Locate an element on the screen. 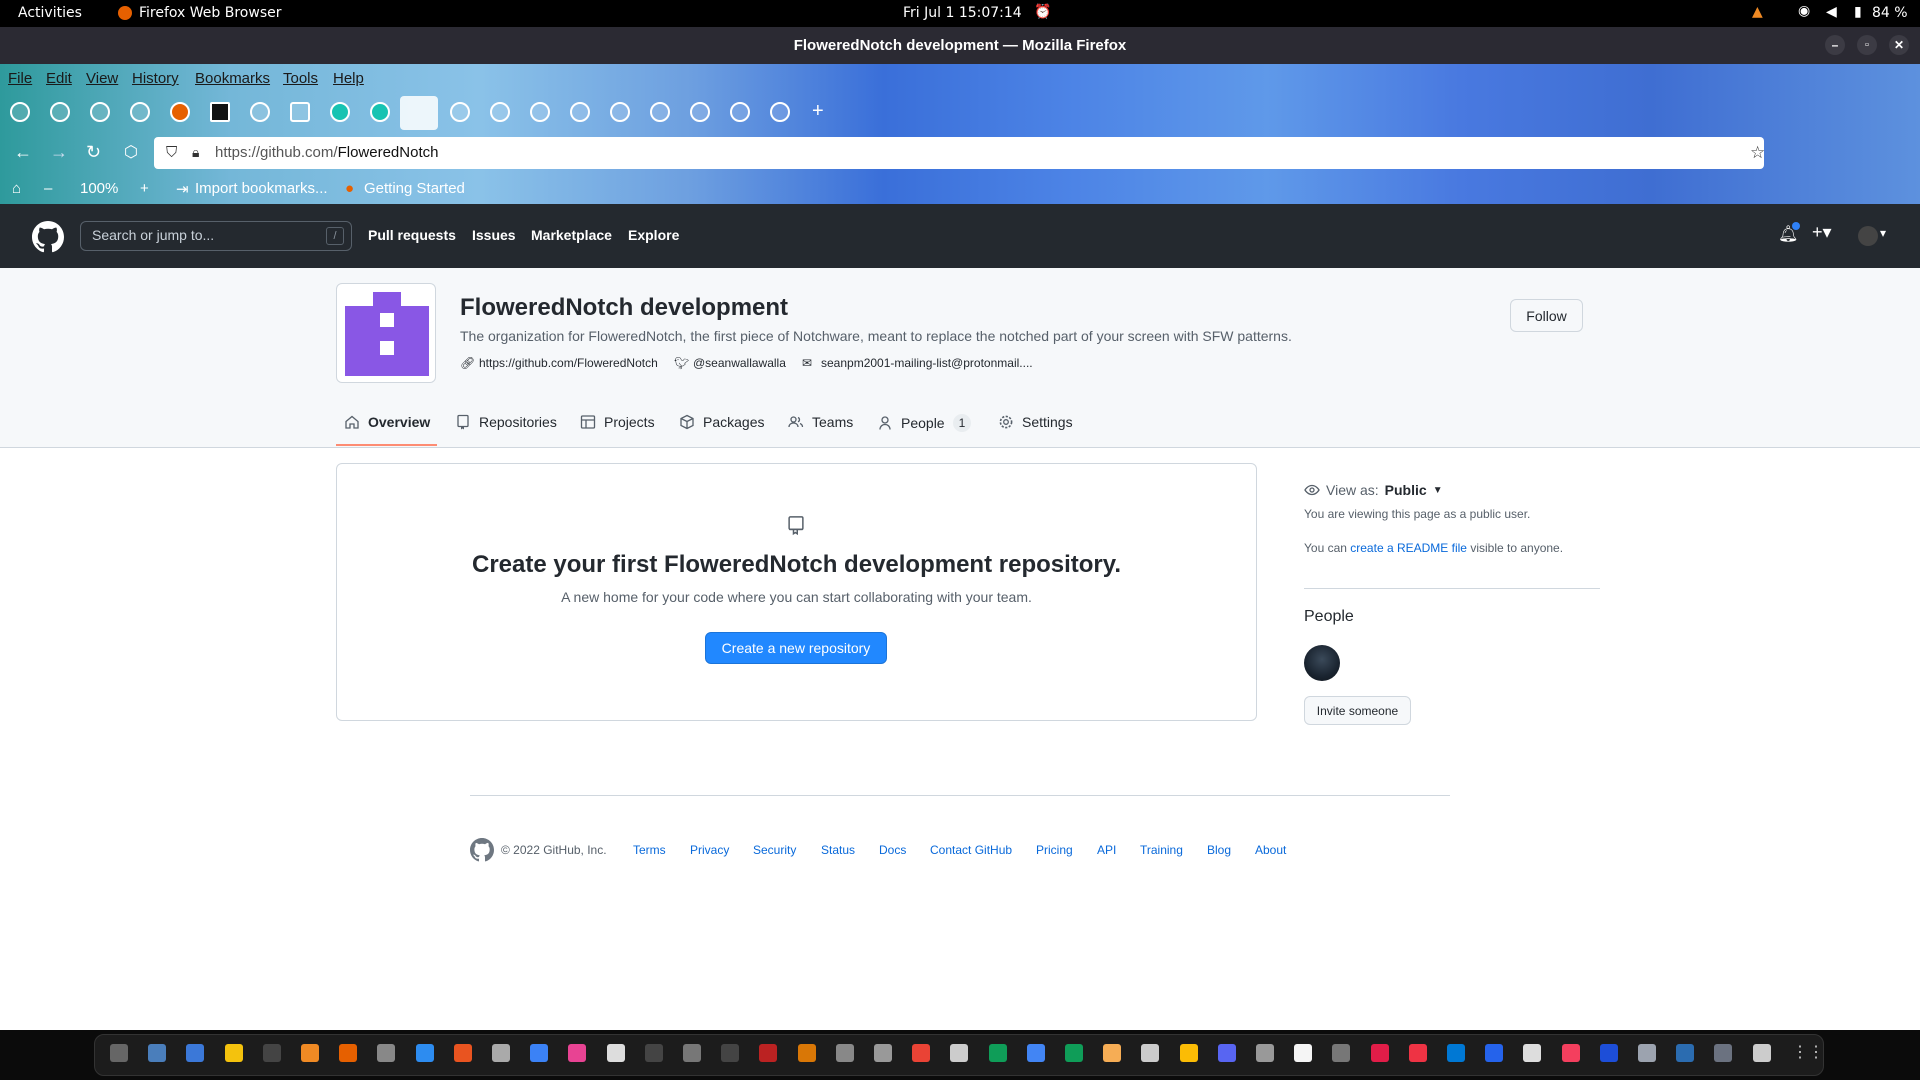 The width and height of the screenshot is (1920, 1080). tab-people: People 1 is located at coordinates (924, 423).